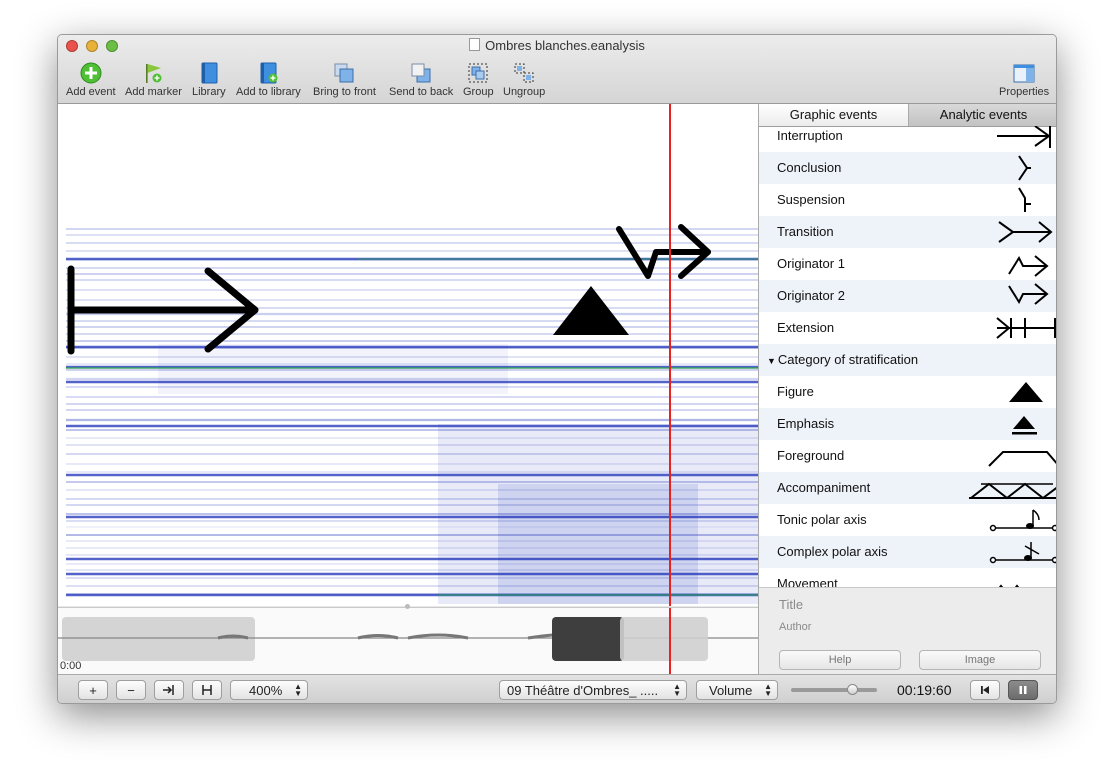 The width and height of the screenshot is (1114, 783). What do you see at coordinates (907, 520) in the screenshot?
I see `list-item: Tonic polar axis` at bounding box center [907, 520].